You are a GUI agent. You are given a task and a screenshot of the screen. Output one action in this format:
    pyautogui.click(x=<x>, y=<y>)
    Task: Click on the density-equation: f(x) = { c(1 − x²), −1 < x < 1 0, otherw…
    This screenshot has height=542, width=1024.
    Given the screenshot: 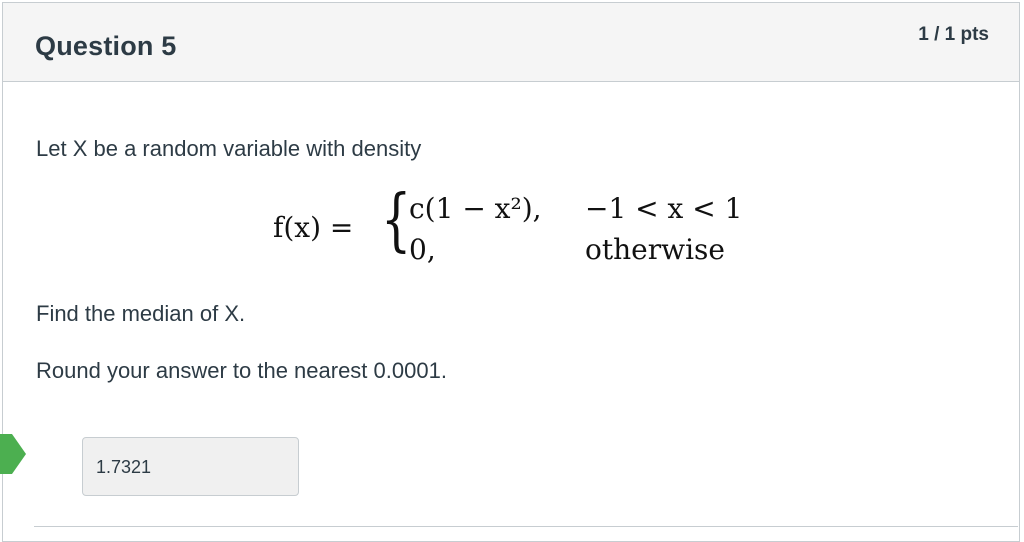 What is the action you would take?
    pyautogui.click(x=503, y=230)
    